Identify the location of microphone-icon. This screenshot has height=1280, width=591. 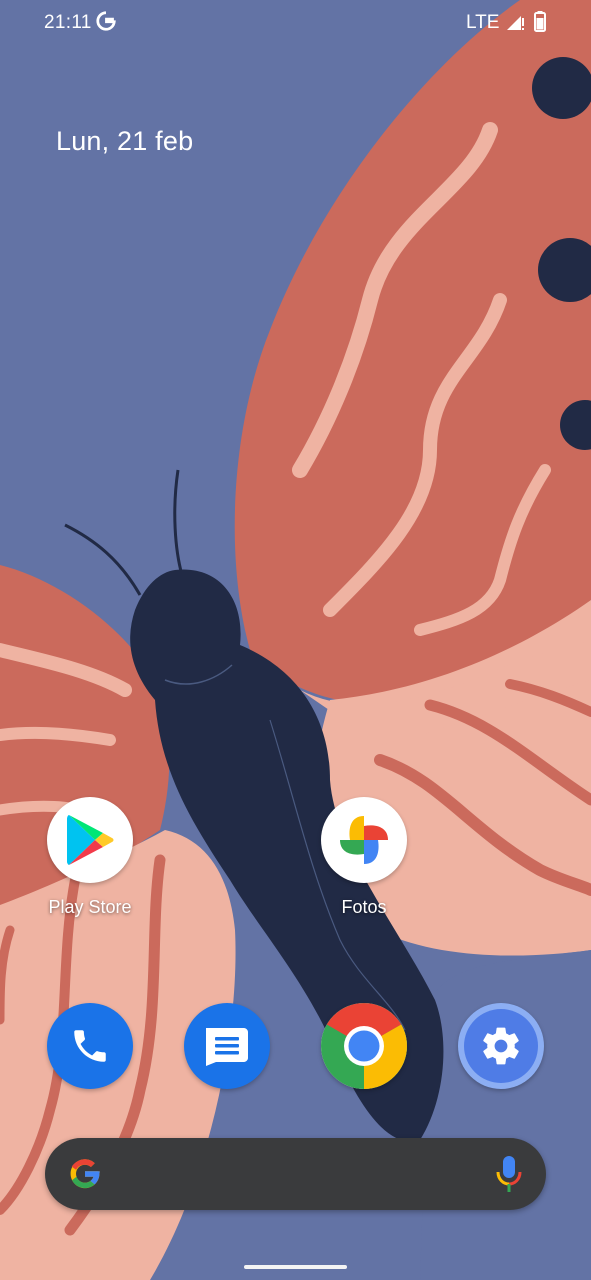
(509, 1174).